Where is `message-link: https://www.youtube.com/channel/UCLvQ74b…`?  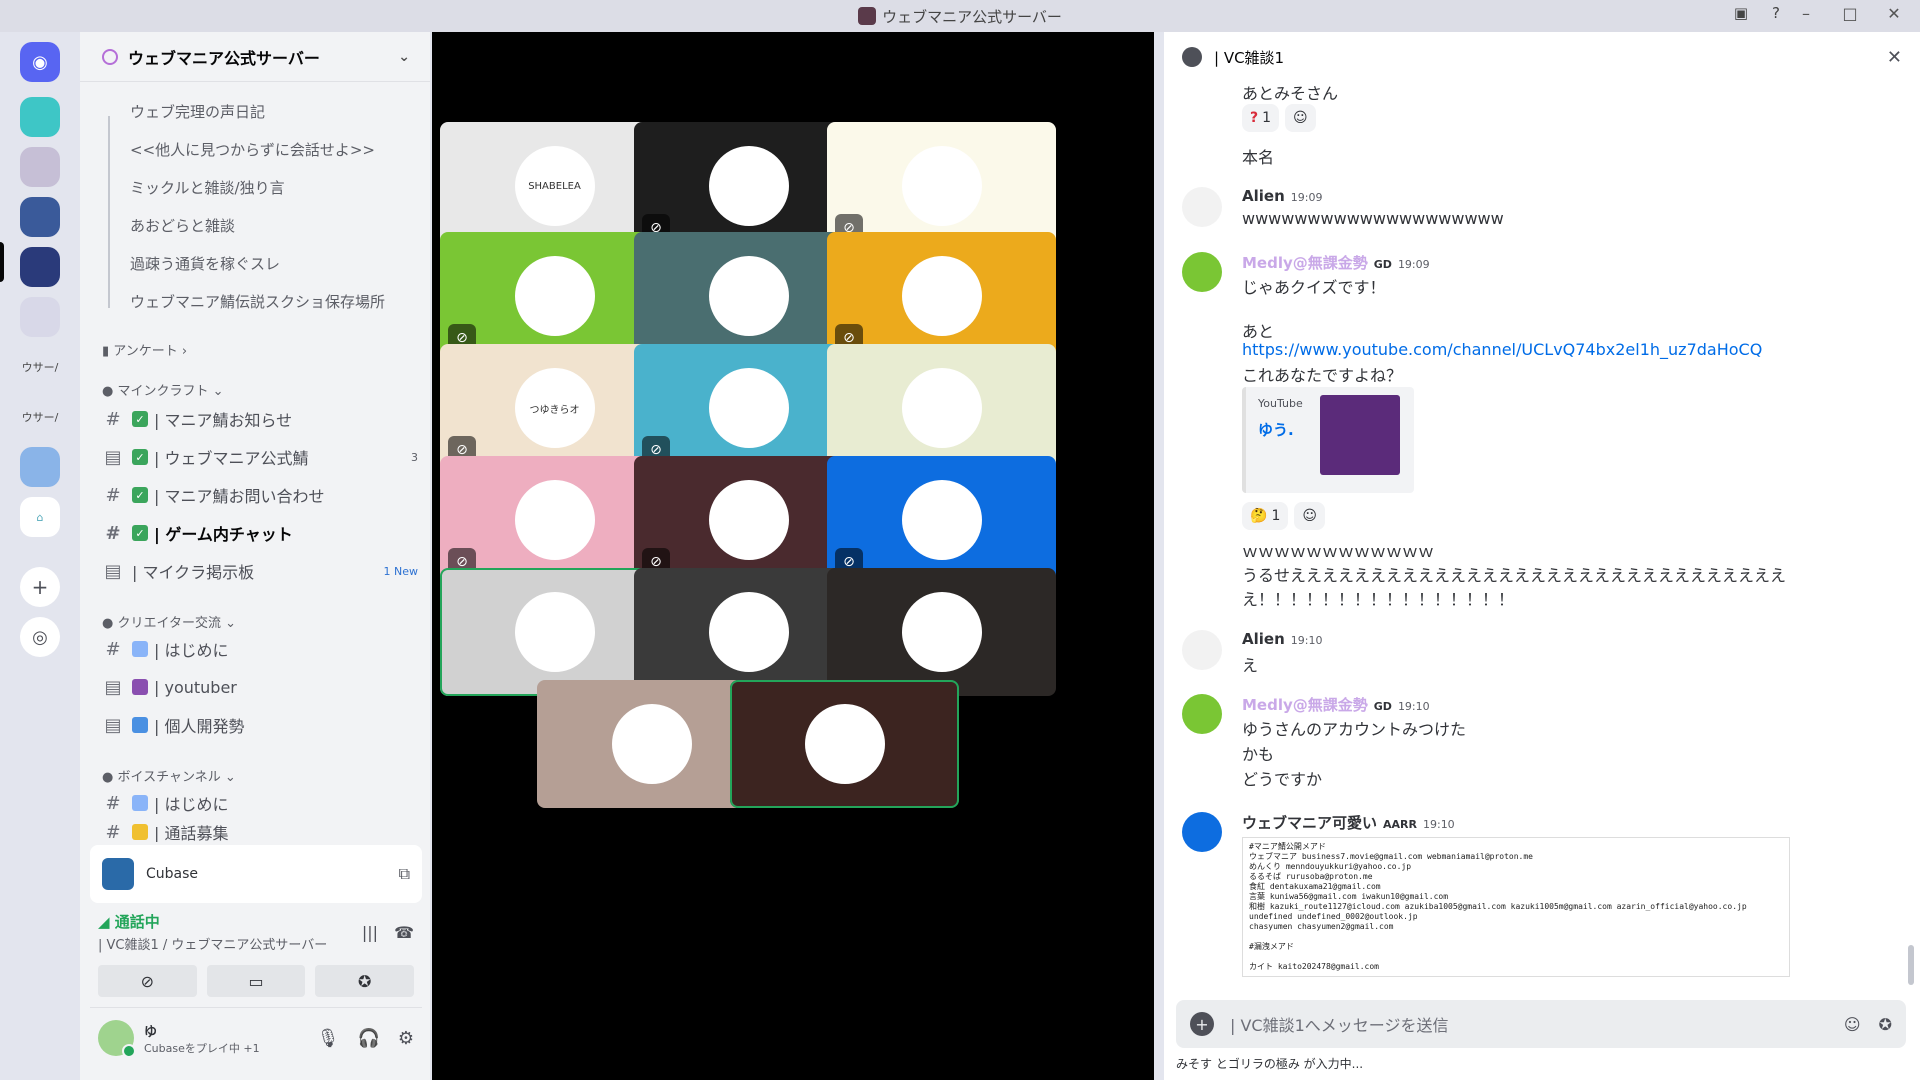
message-link: https://www.youtube.com/channel/UCLvQ74b… is located at coordinates (1502, 349).